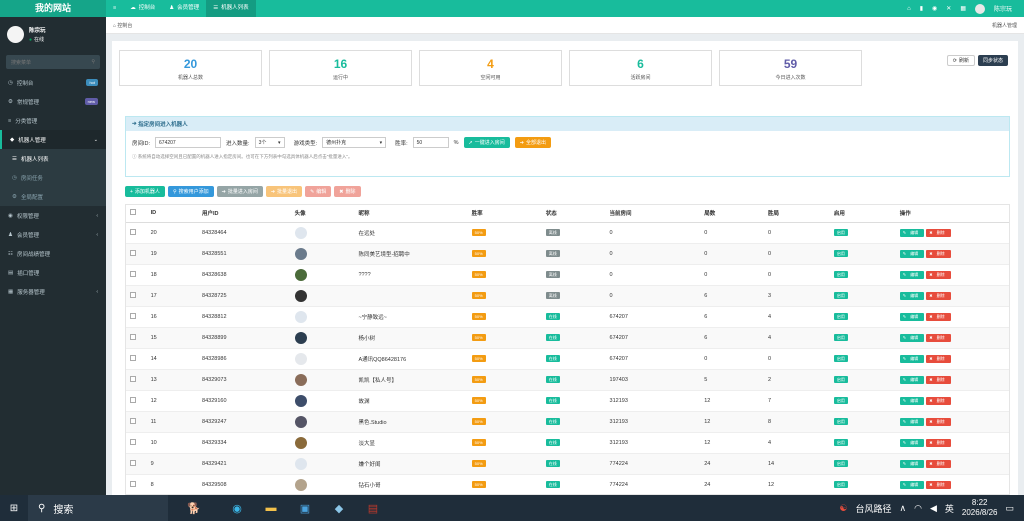  I want to click on table-row: 13 84329073 凯凯【私人号】 50% 在线 197403 5 2 启用 ✎ 编辑 ✖ 删除, so click(567, 380).